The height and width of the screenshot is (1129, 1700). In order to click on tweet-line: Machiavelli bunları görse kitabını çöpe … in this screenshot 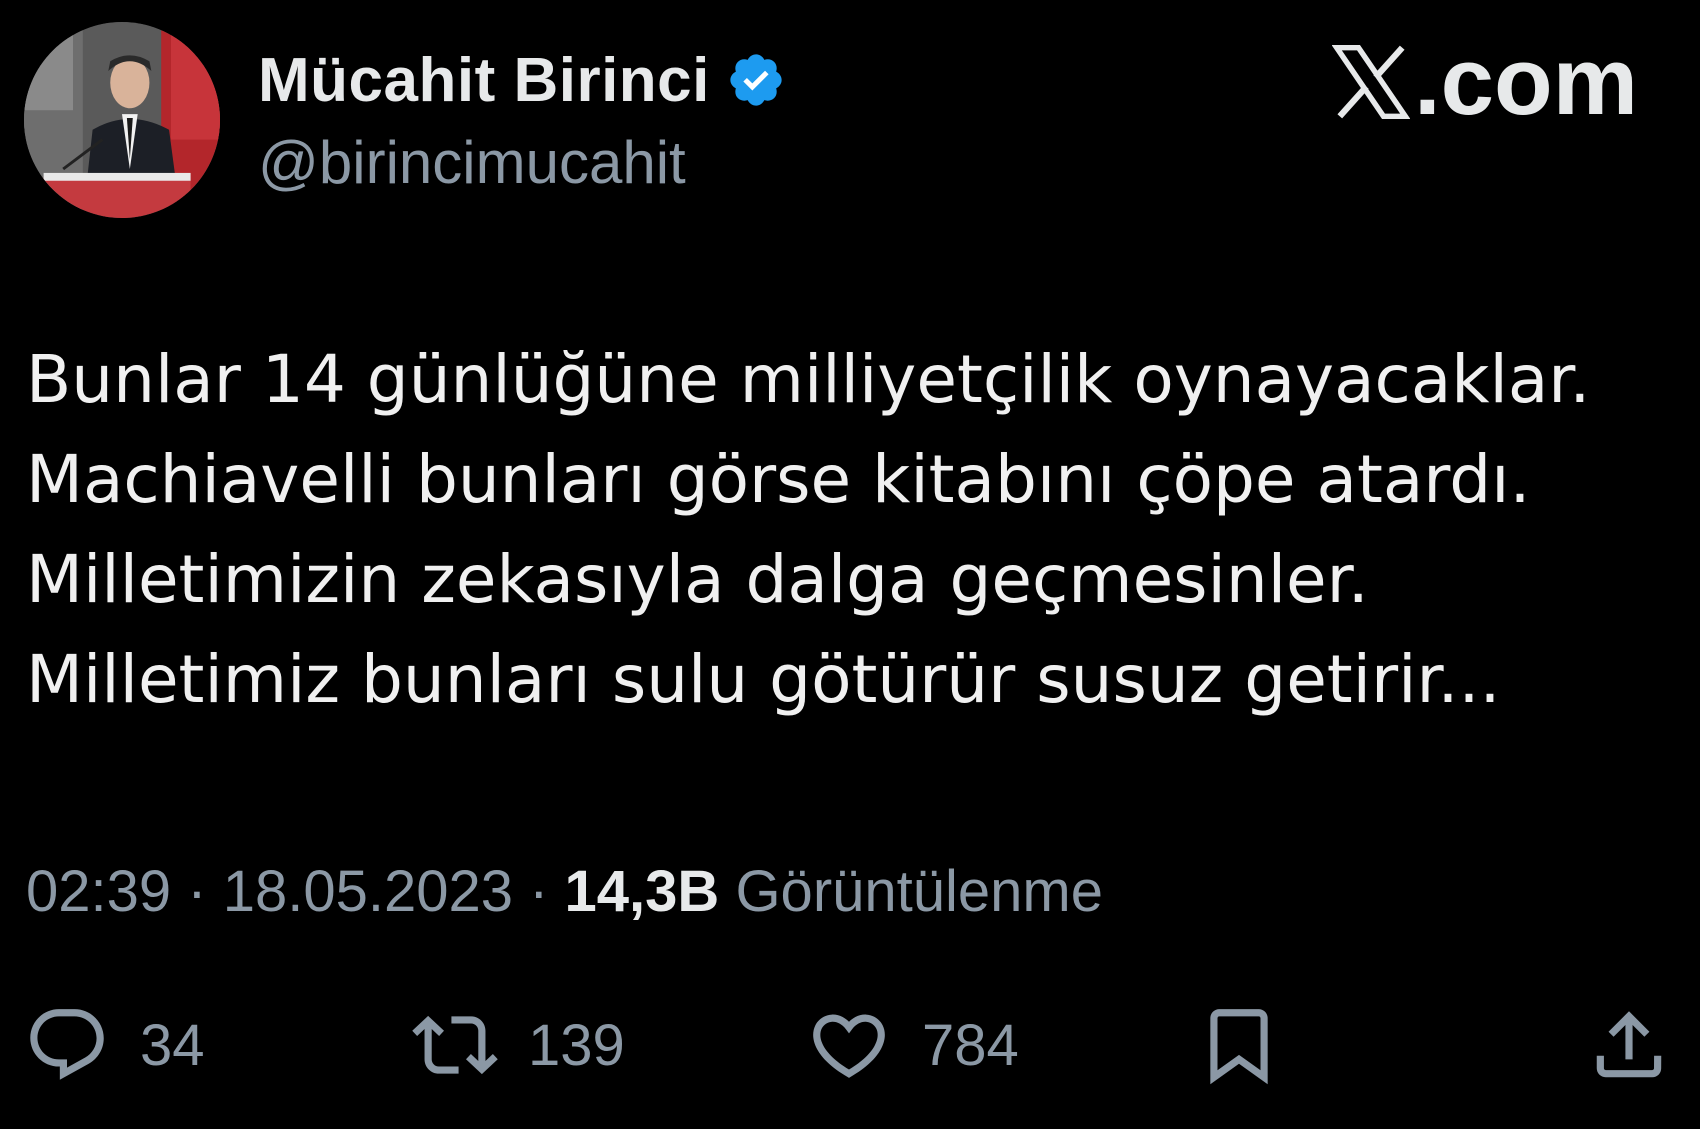, I will do `click(778, 479)`.